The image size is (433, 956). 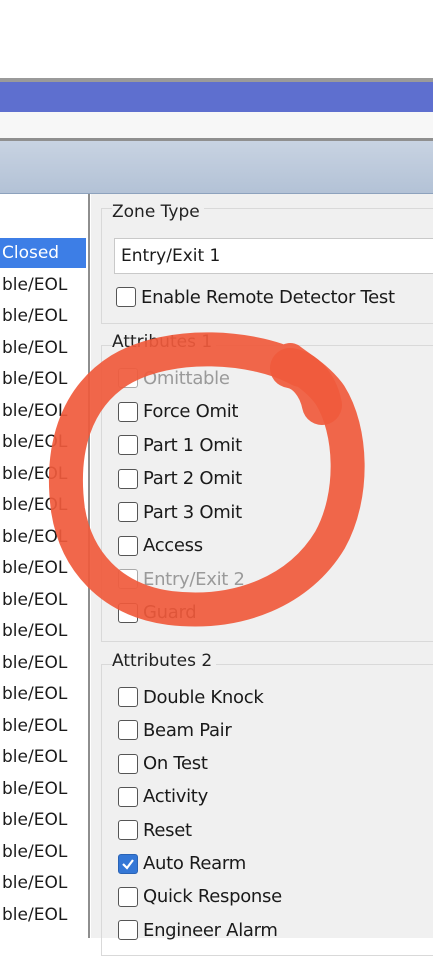 I want to click on checkbox-label: Double Knock, so click(x=203, y=697).